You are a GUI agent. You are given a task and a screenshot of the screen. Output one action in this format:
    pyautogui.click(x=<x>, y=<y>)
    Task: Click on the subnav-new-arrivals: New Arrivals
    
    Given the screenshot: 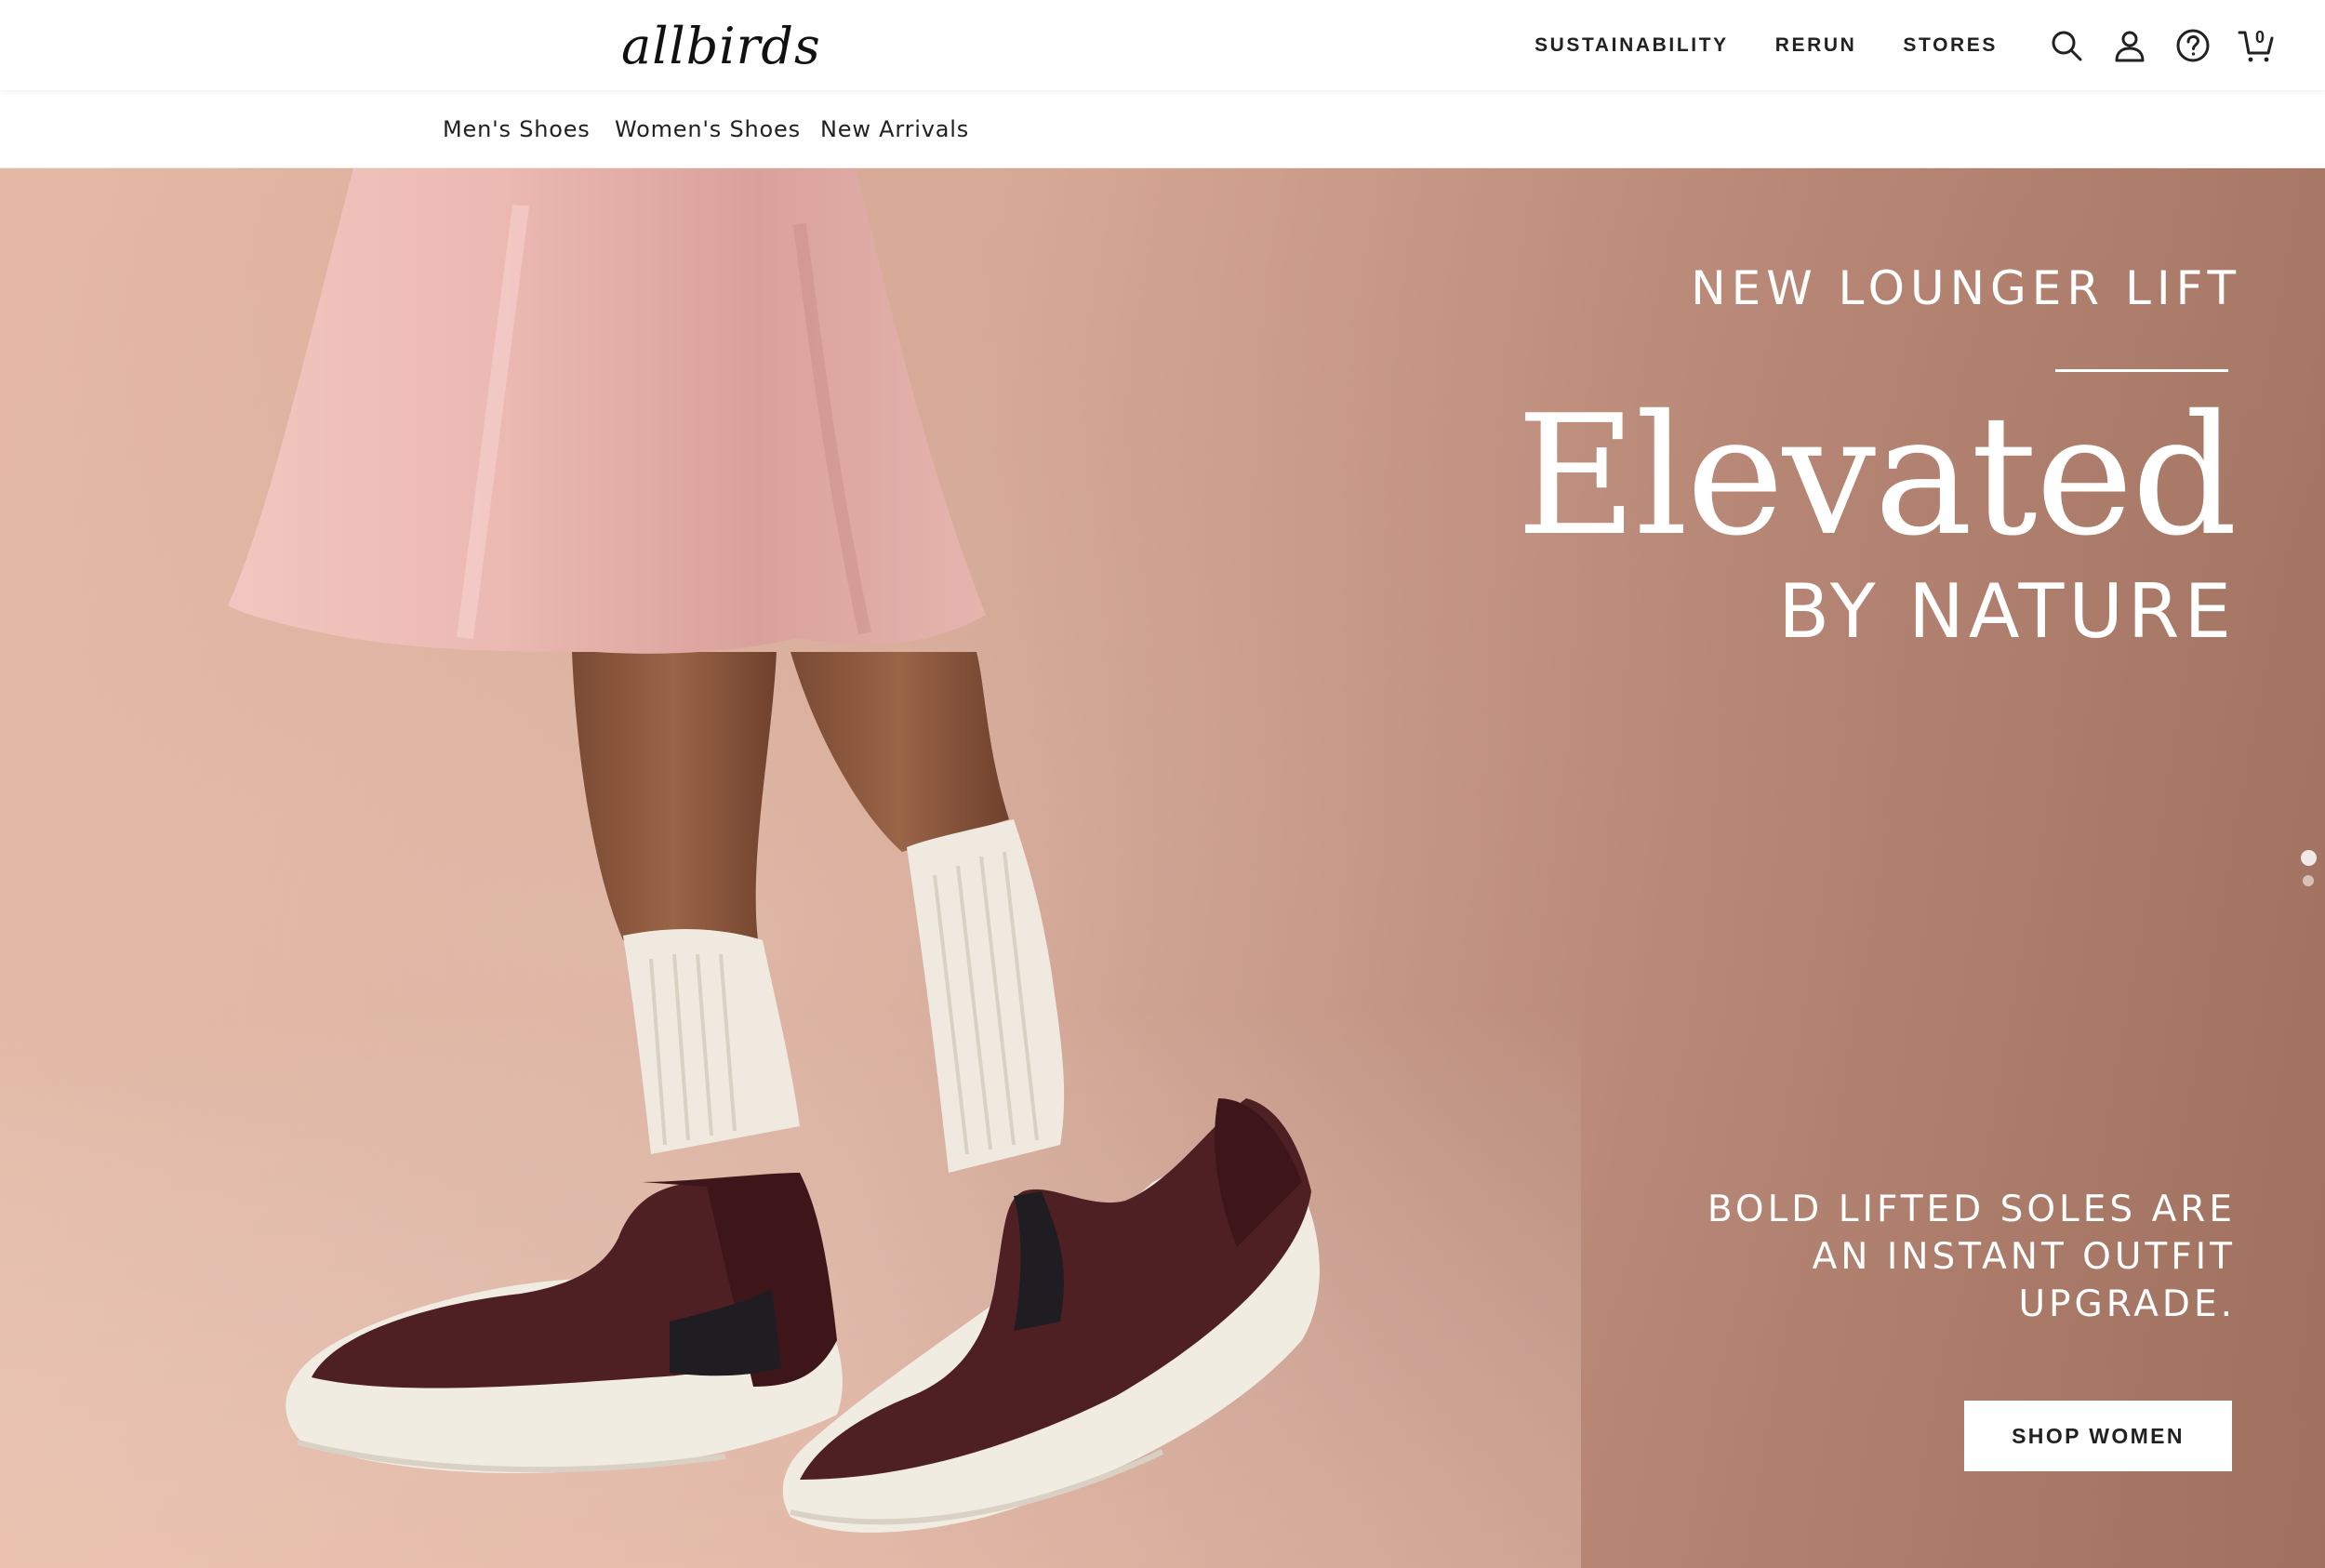 What is the action you would take?
    pyautogui.click(x=894, y=129)
    